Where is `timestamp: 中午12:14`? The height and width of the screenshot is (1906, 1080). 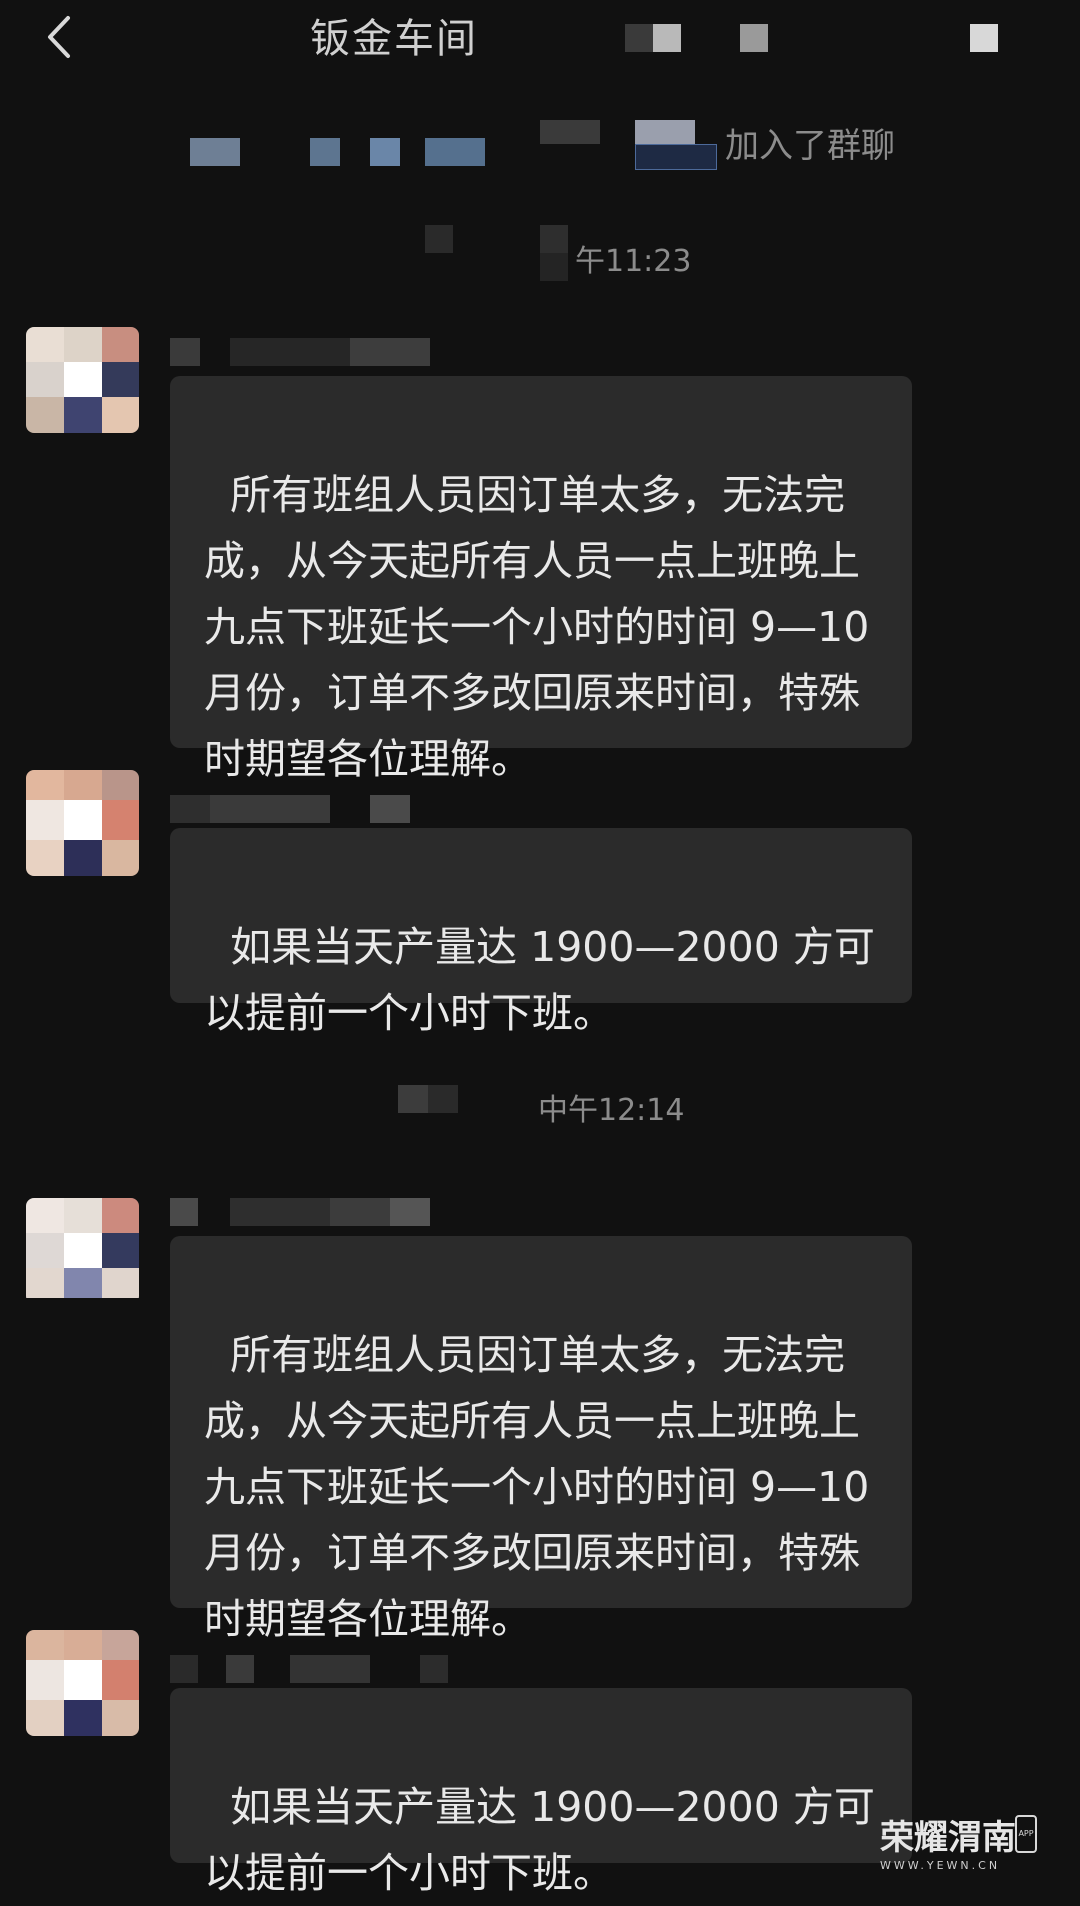 timestamp: 中午12:14 is located at coordinates (611, 1110).